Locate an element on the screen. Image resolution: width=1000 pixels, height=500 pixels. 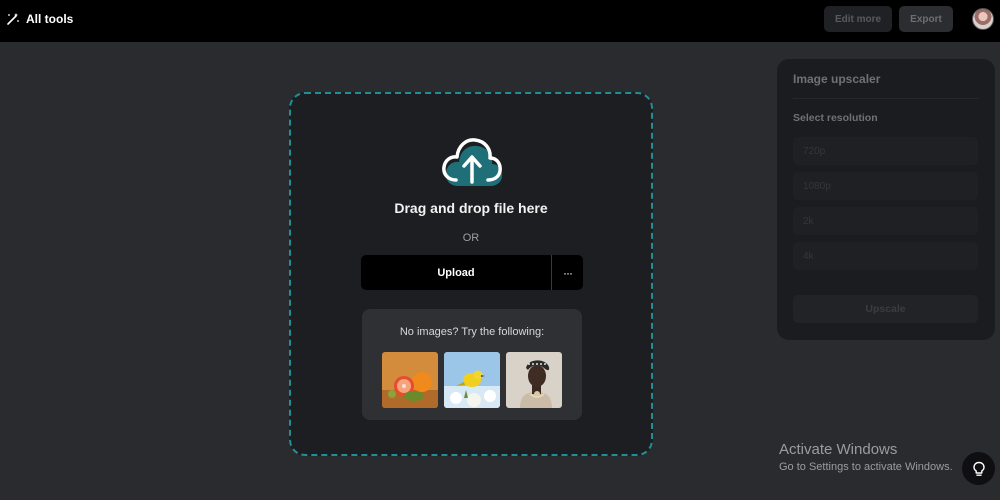
activate-windows-title: Activate Windows is located at coordinates (838, 449).